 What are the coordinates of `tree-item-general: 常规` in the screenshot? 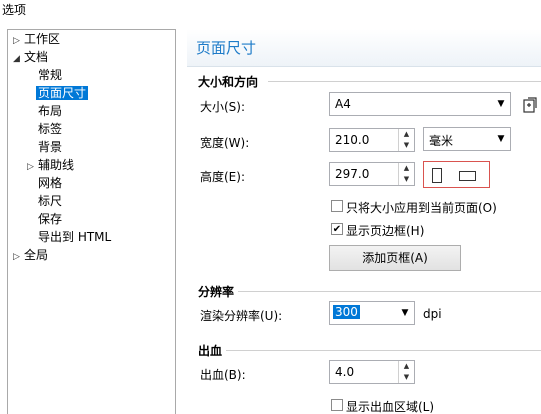 It's located at (50, 75).